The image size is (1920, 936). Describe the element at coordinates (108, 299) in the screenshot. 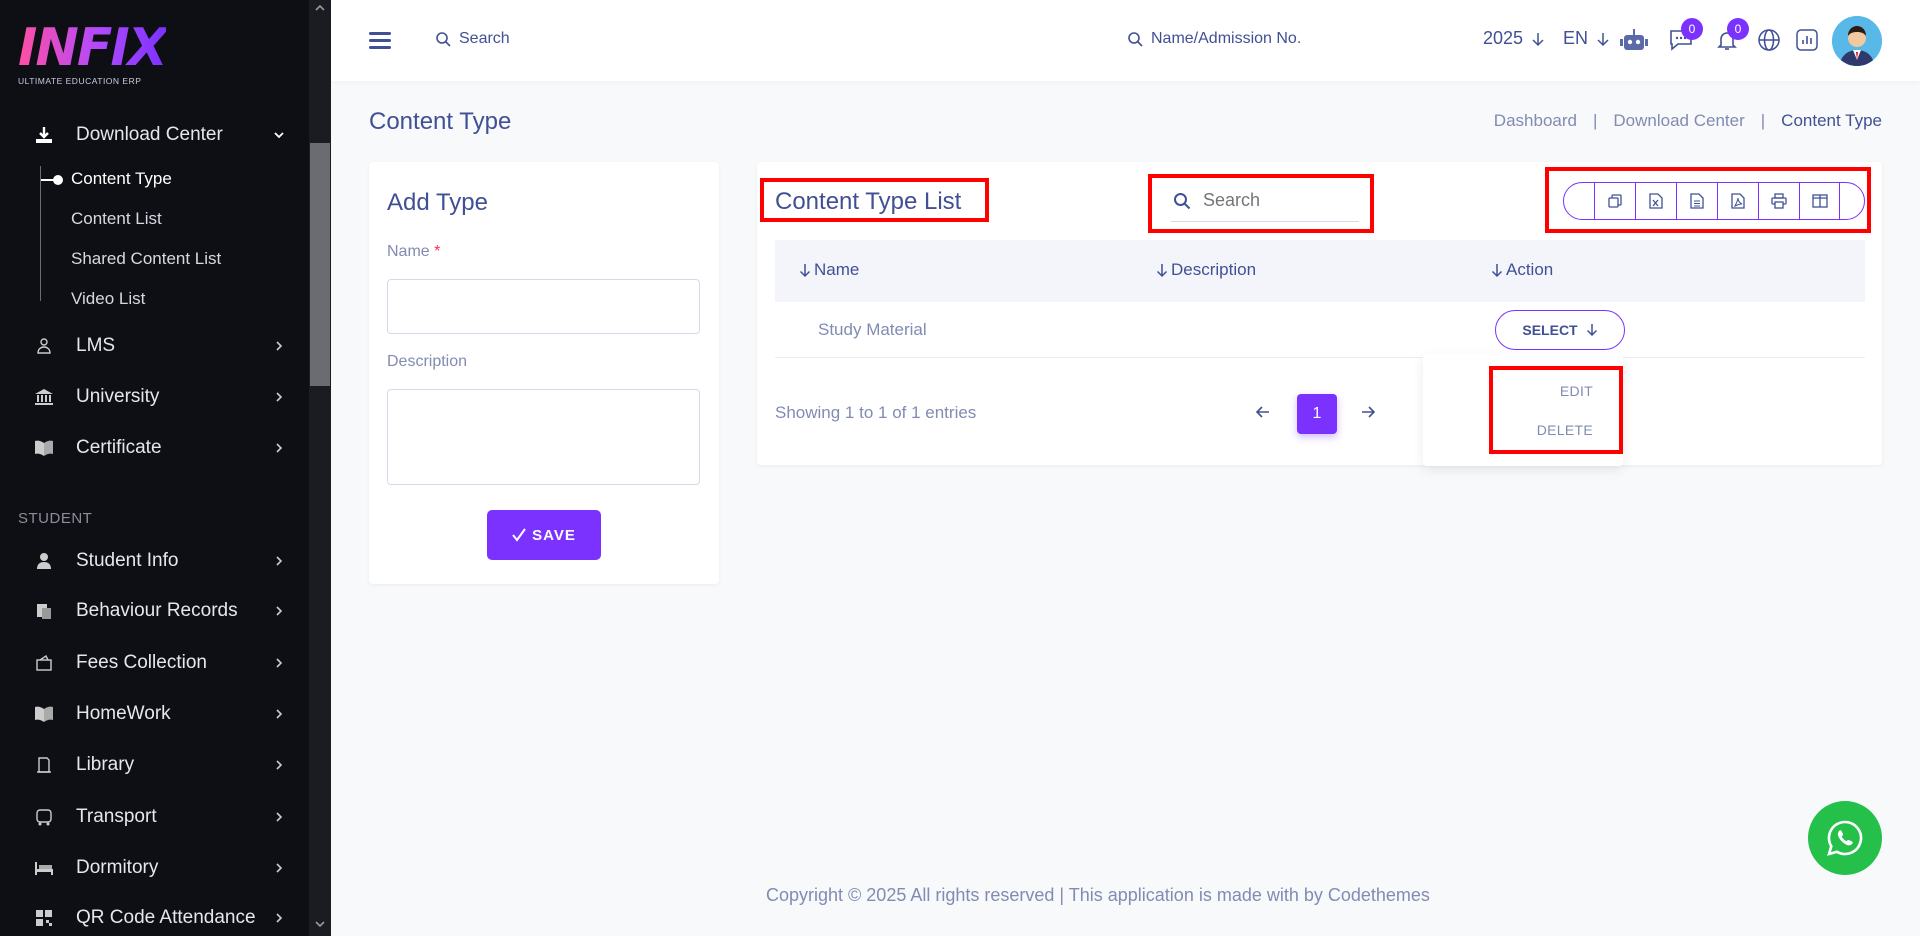

I see `sidebar-subitem-video-list: Video List` at that location.